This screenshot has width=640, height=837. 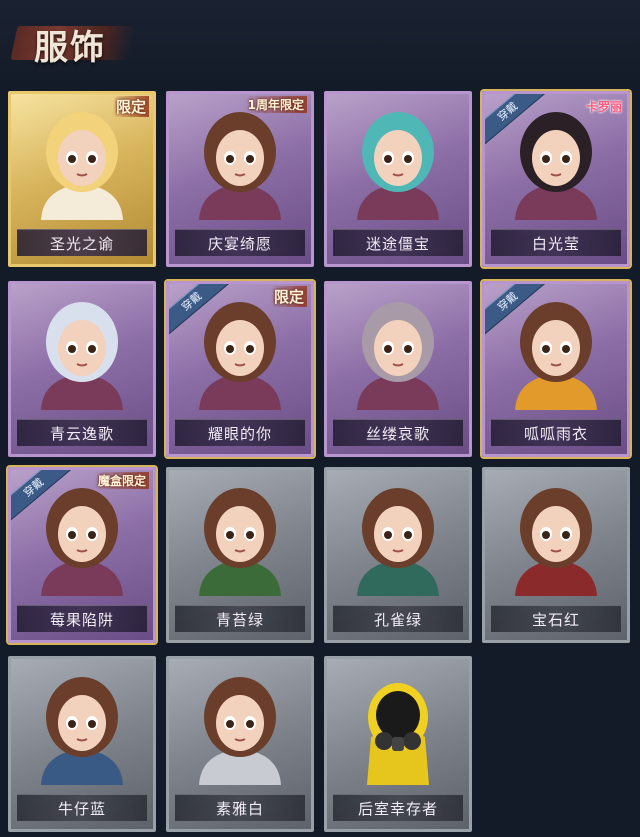 I want to click on costume-name: 青苔绿, so click(x=239, y=620).